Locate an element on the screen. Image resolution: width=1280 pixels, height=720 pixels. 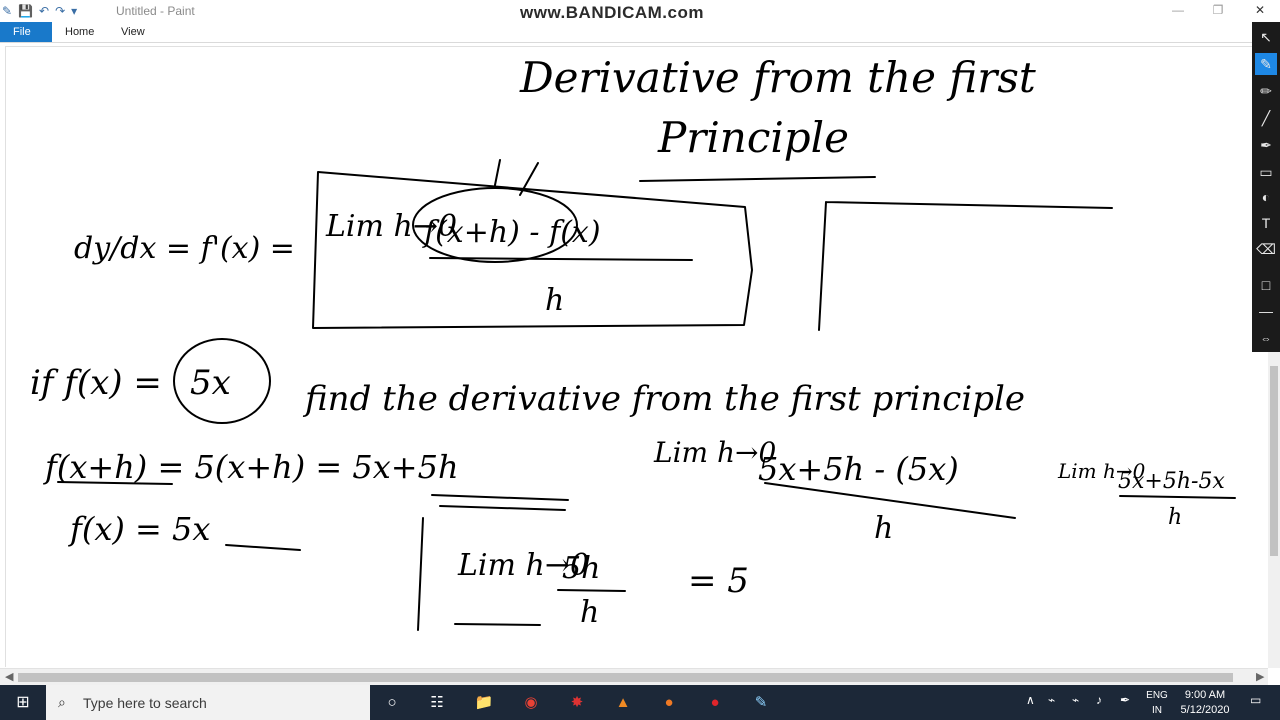
redo-icon: ↷ is located at coordinates (60, 11).